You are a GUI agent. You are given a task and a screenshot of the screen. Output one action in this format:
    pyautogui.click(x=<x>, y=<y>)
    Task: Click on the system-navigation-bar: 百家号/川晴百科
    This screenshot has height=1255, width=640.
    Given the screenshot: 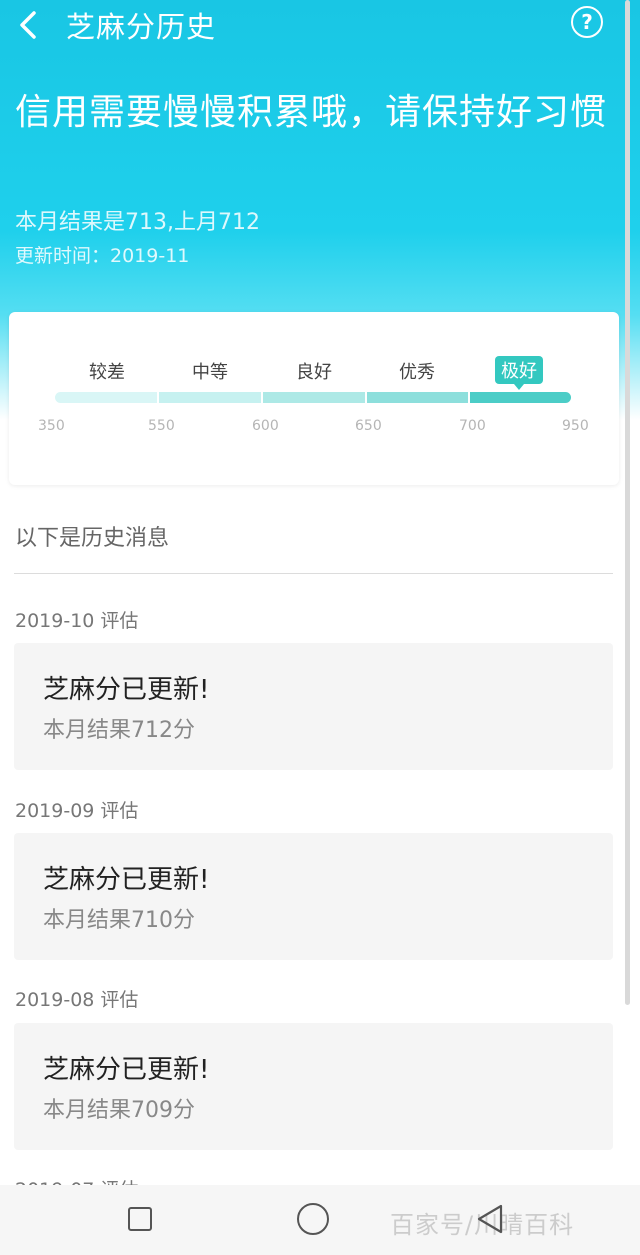 What is the action you would take?
    pyautogui.click(x=320, y=1220)
    